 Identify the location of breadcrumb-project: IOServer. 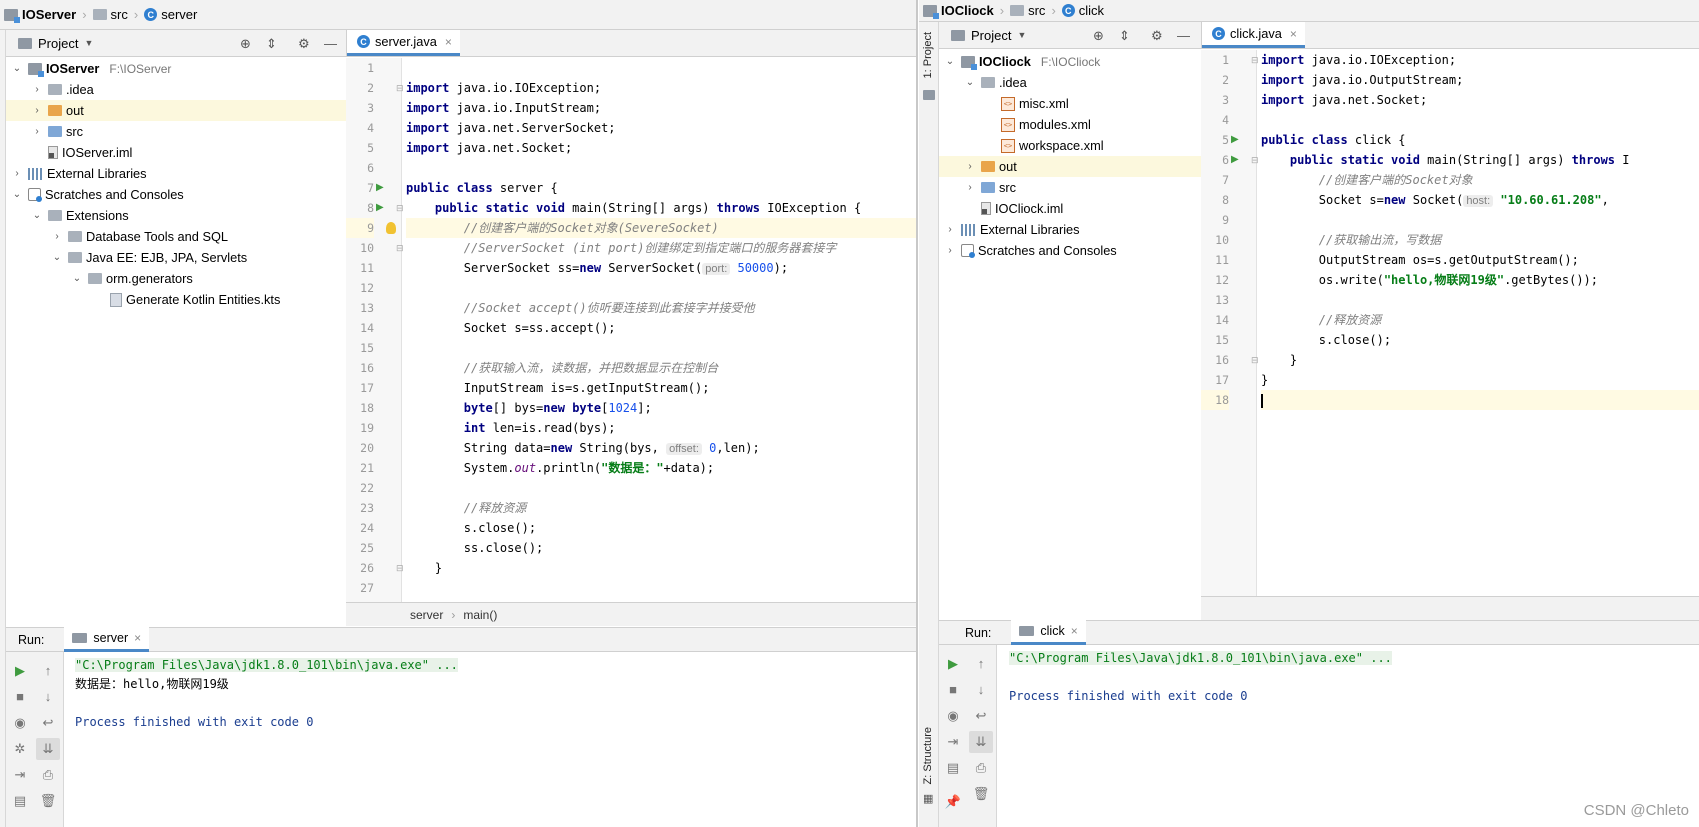
(40, 15).